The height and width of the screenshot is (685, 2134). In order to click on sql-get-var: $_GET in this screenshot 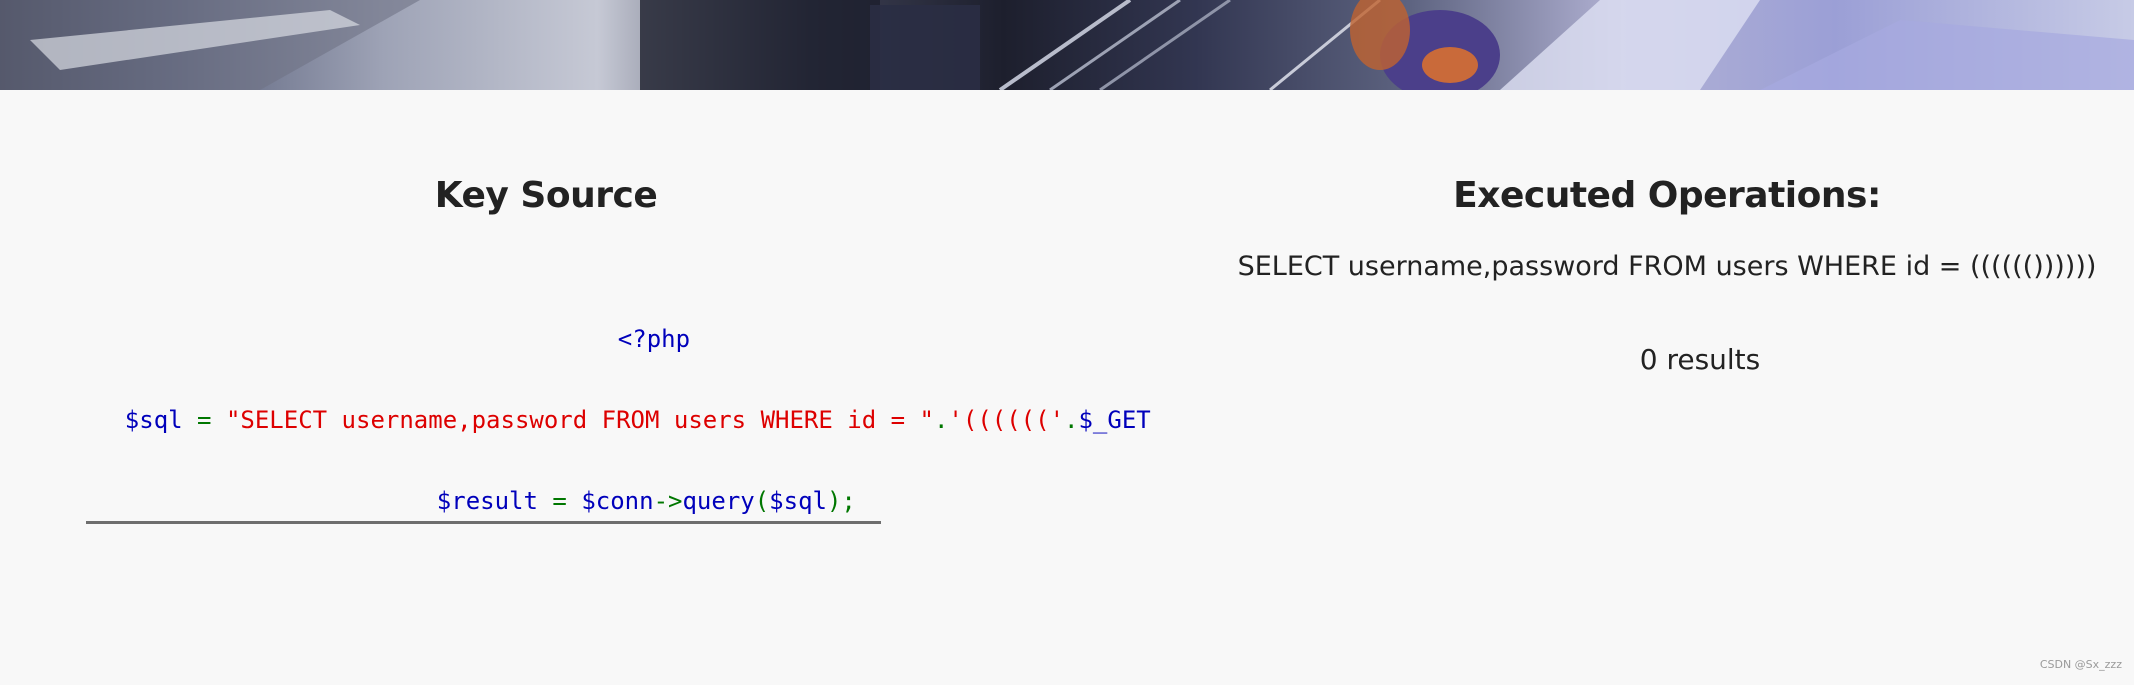, I will do `click(1114, 420)`.